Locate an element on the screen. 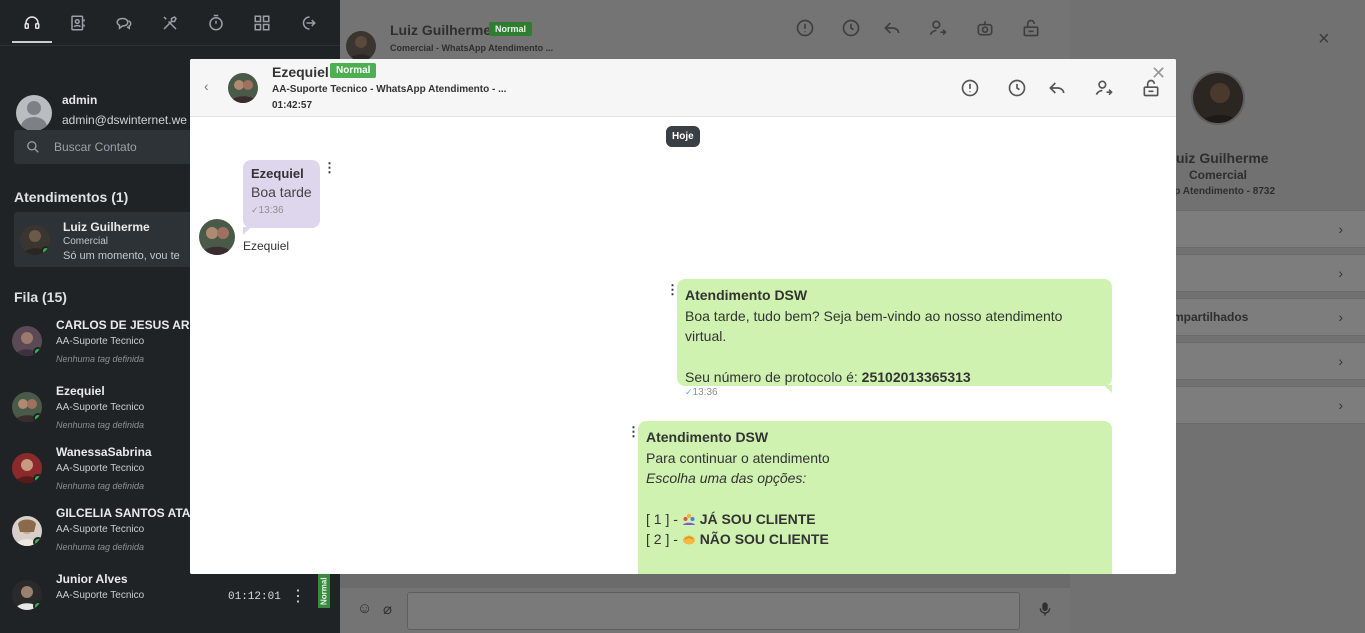  queue-contact-name: CARLOS DE JESUS AR is located at coordinates (123, 325).